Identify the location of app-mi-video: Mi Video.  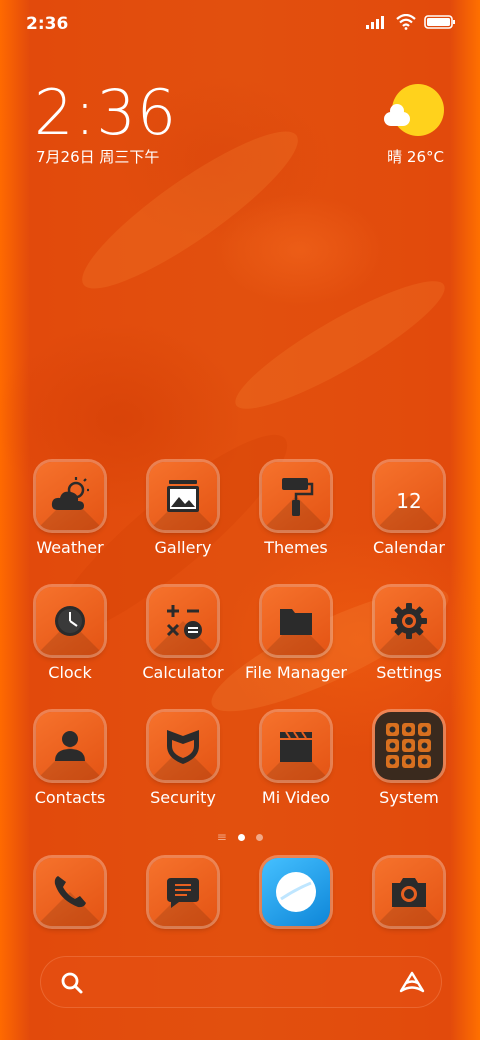
(296, 759).